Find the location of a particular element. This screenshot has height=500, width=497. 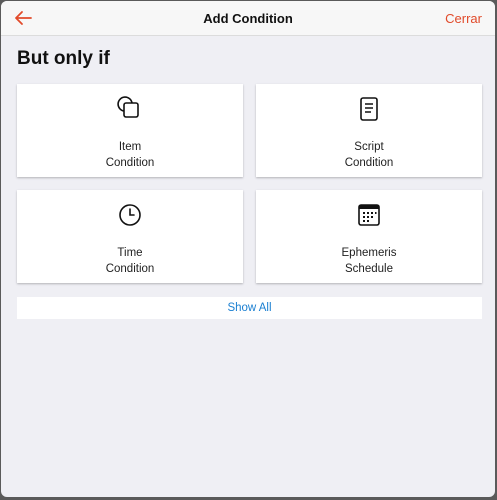

item-condition-card: Item Condition is located at coordinates (130, 130).